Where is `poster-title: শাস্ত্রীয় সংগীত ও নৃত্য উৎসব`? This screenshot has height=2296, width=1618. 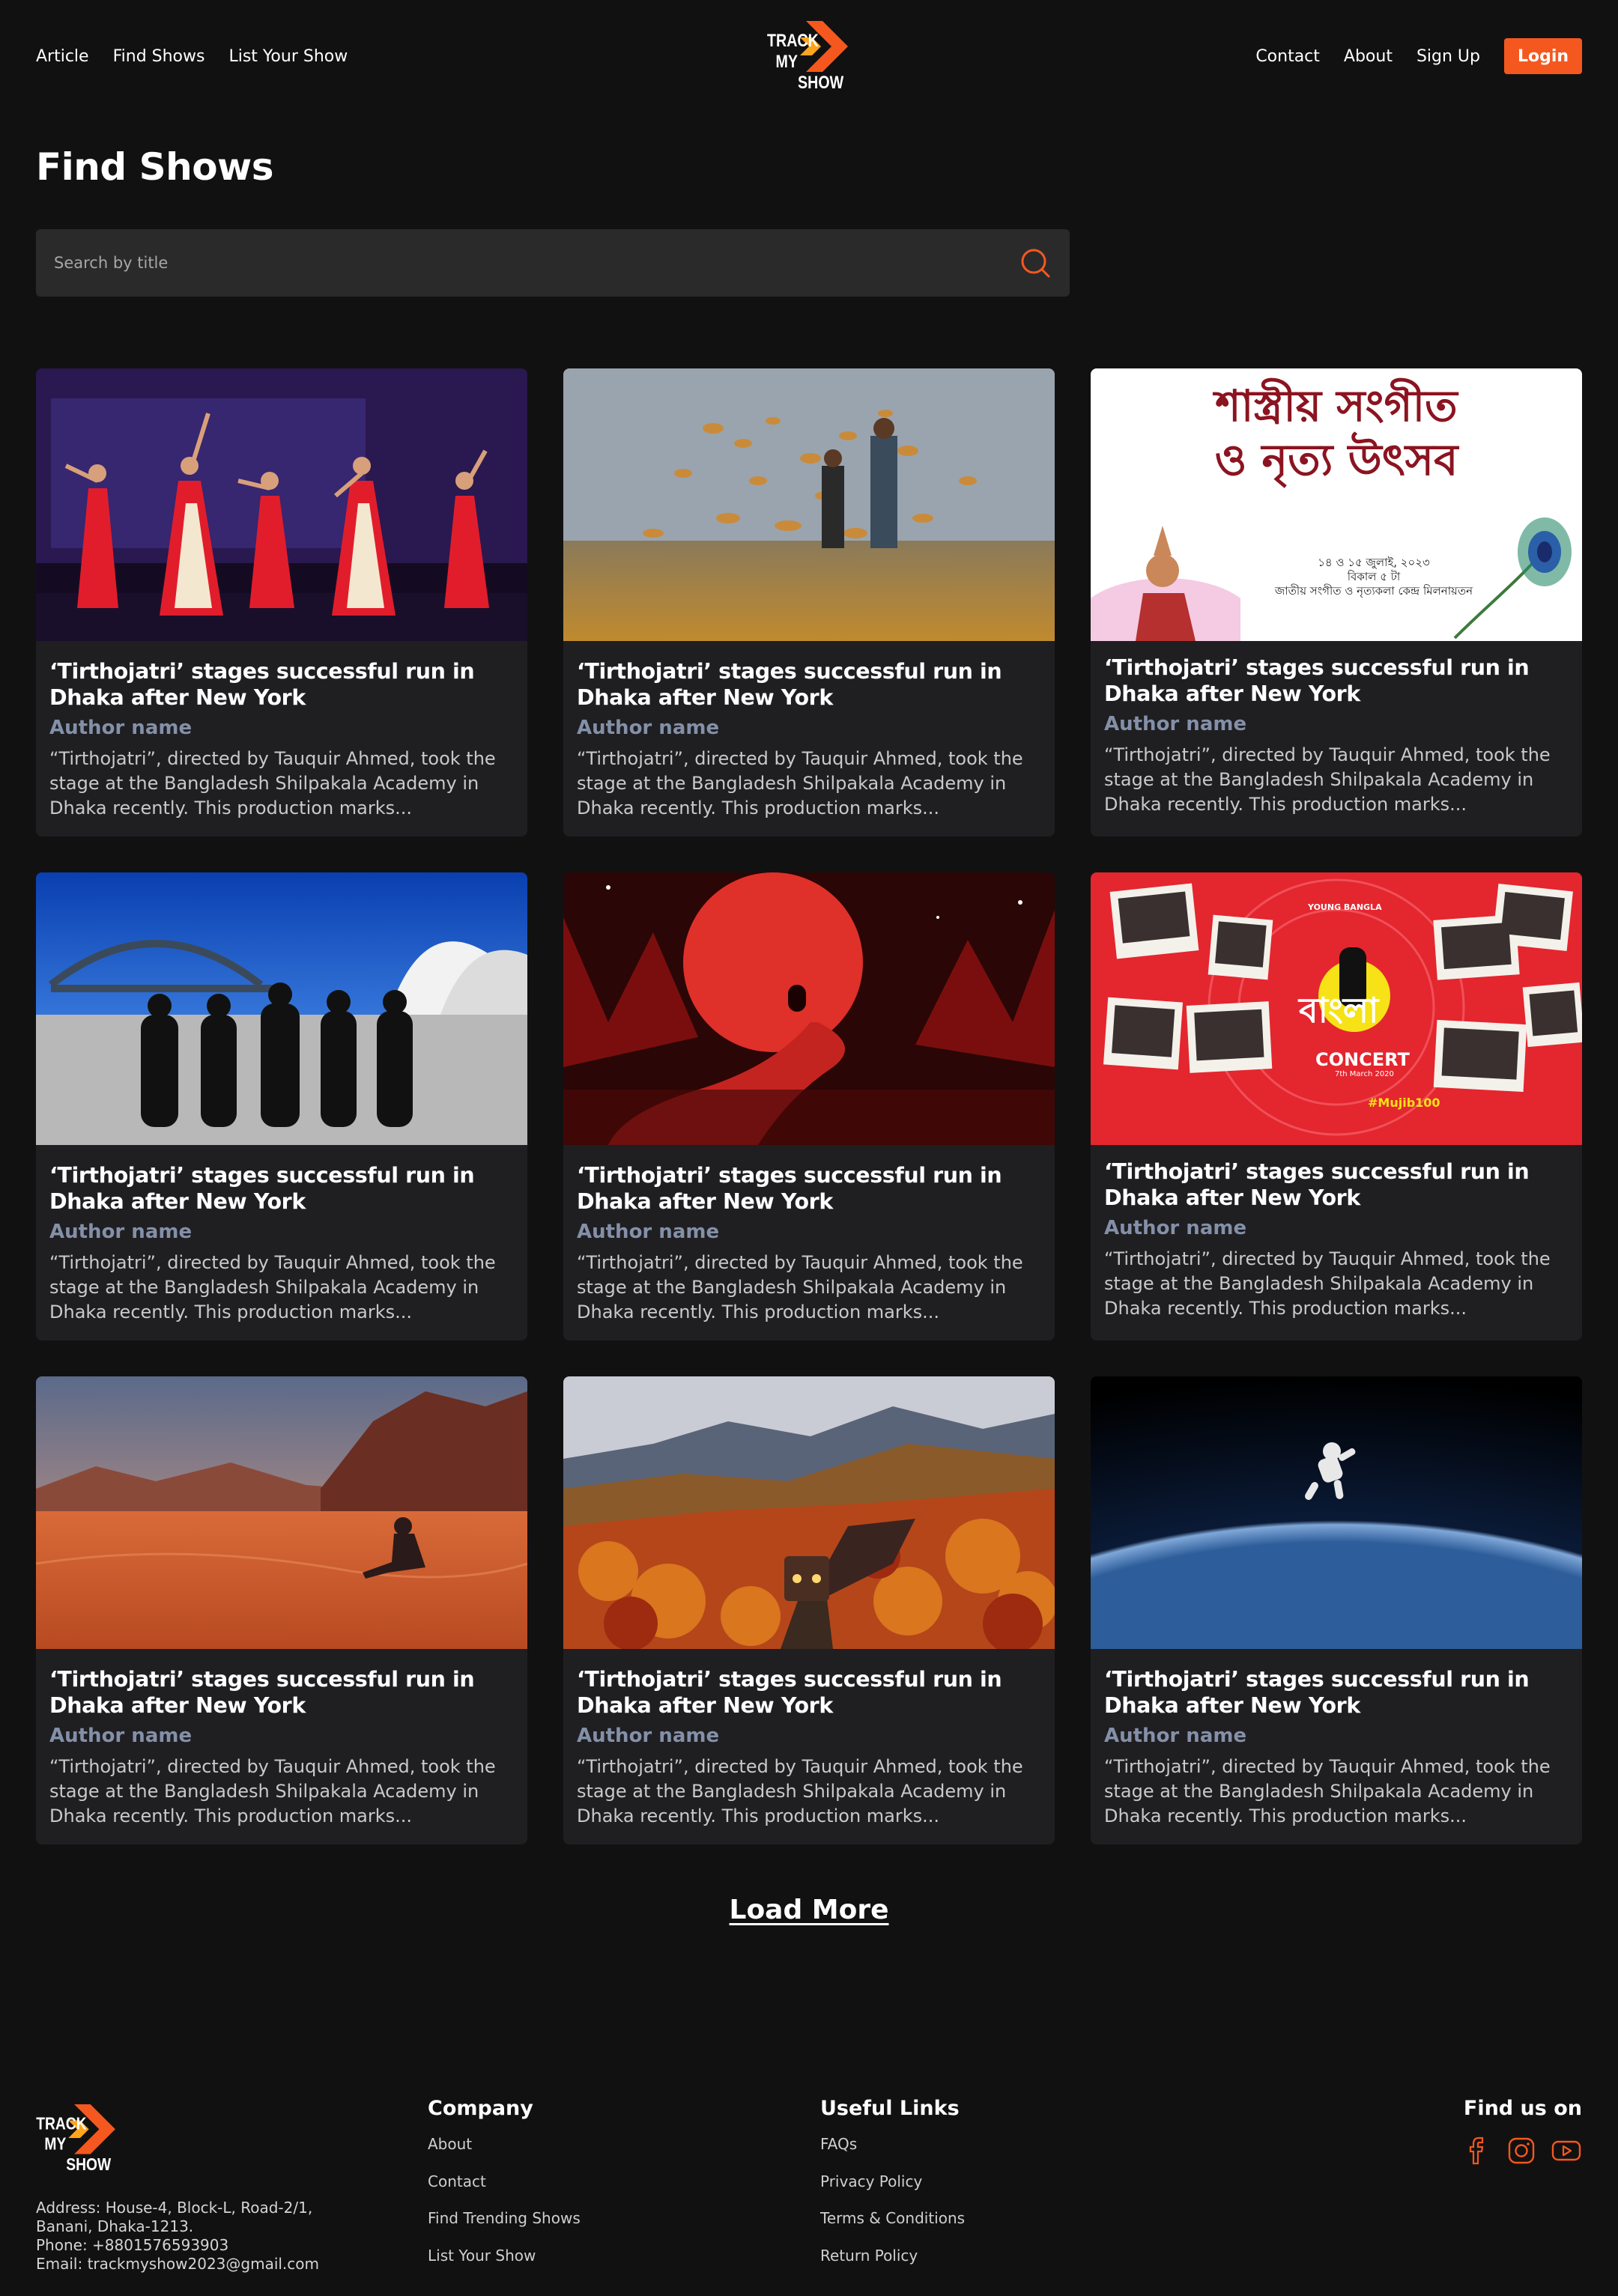 poster-title: শাস্ত্রীয় সংগীত ও নৃত্য উৎসব is located at coordinates (1336, 433).